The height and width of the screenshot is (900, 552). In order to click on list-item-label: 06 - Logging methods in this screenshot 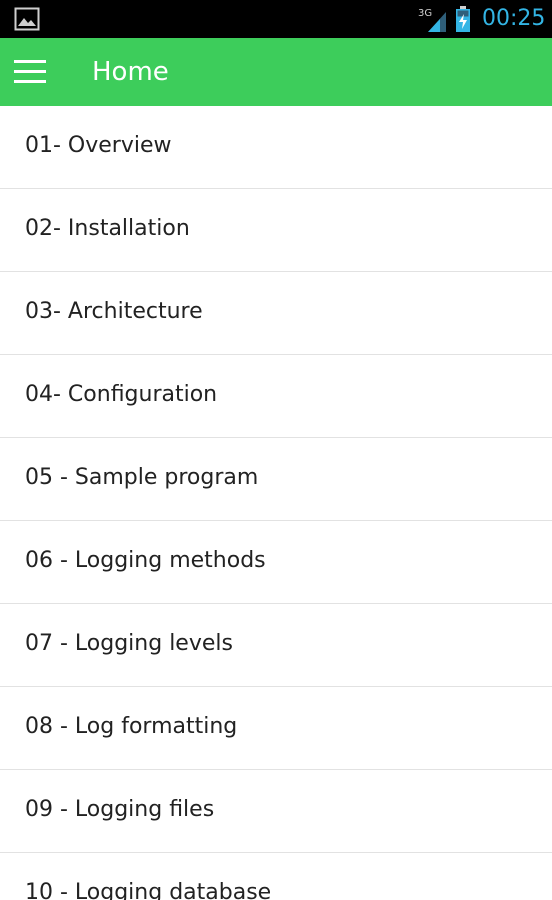, I will do `click(145, 560)`.